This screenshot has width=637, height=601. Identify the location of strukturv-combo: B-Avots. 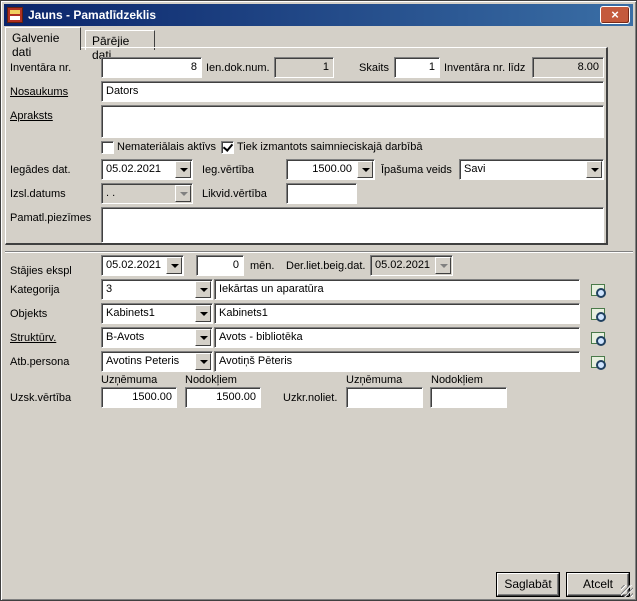
(157, 337).